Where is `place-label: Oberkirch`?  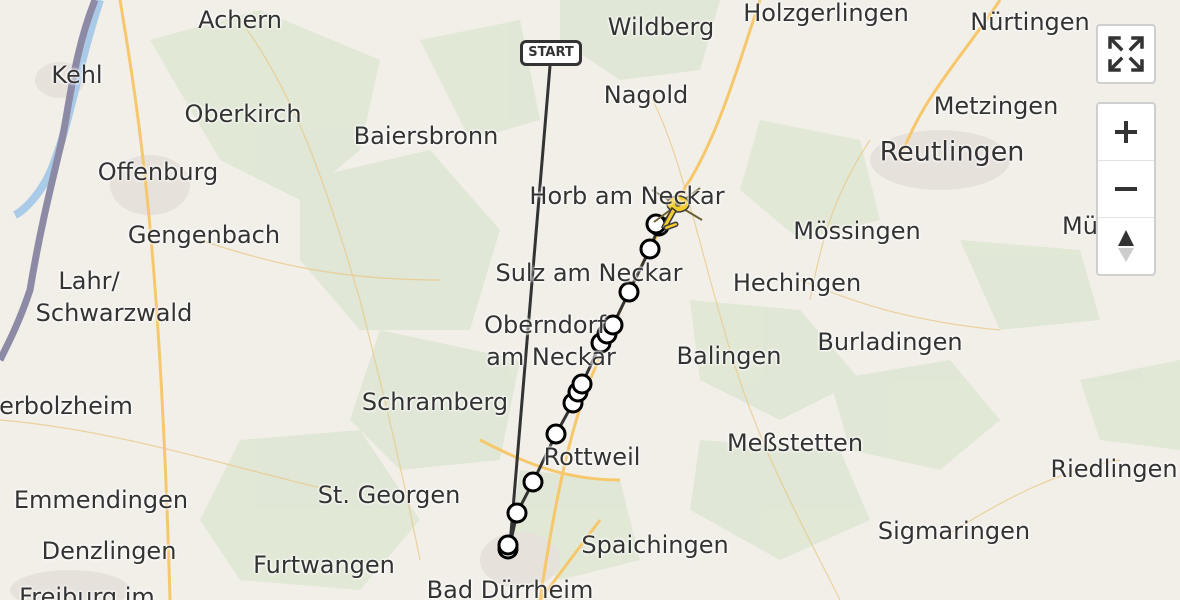
place-label: Oberkirch is located at coordinates (243, 114).